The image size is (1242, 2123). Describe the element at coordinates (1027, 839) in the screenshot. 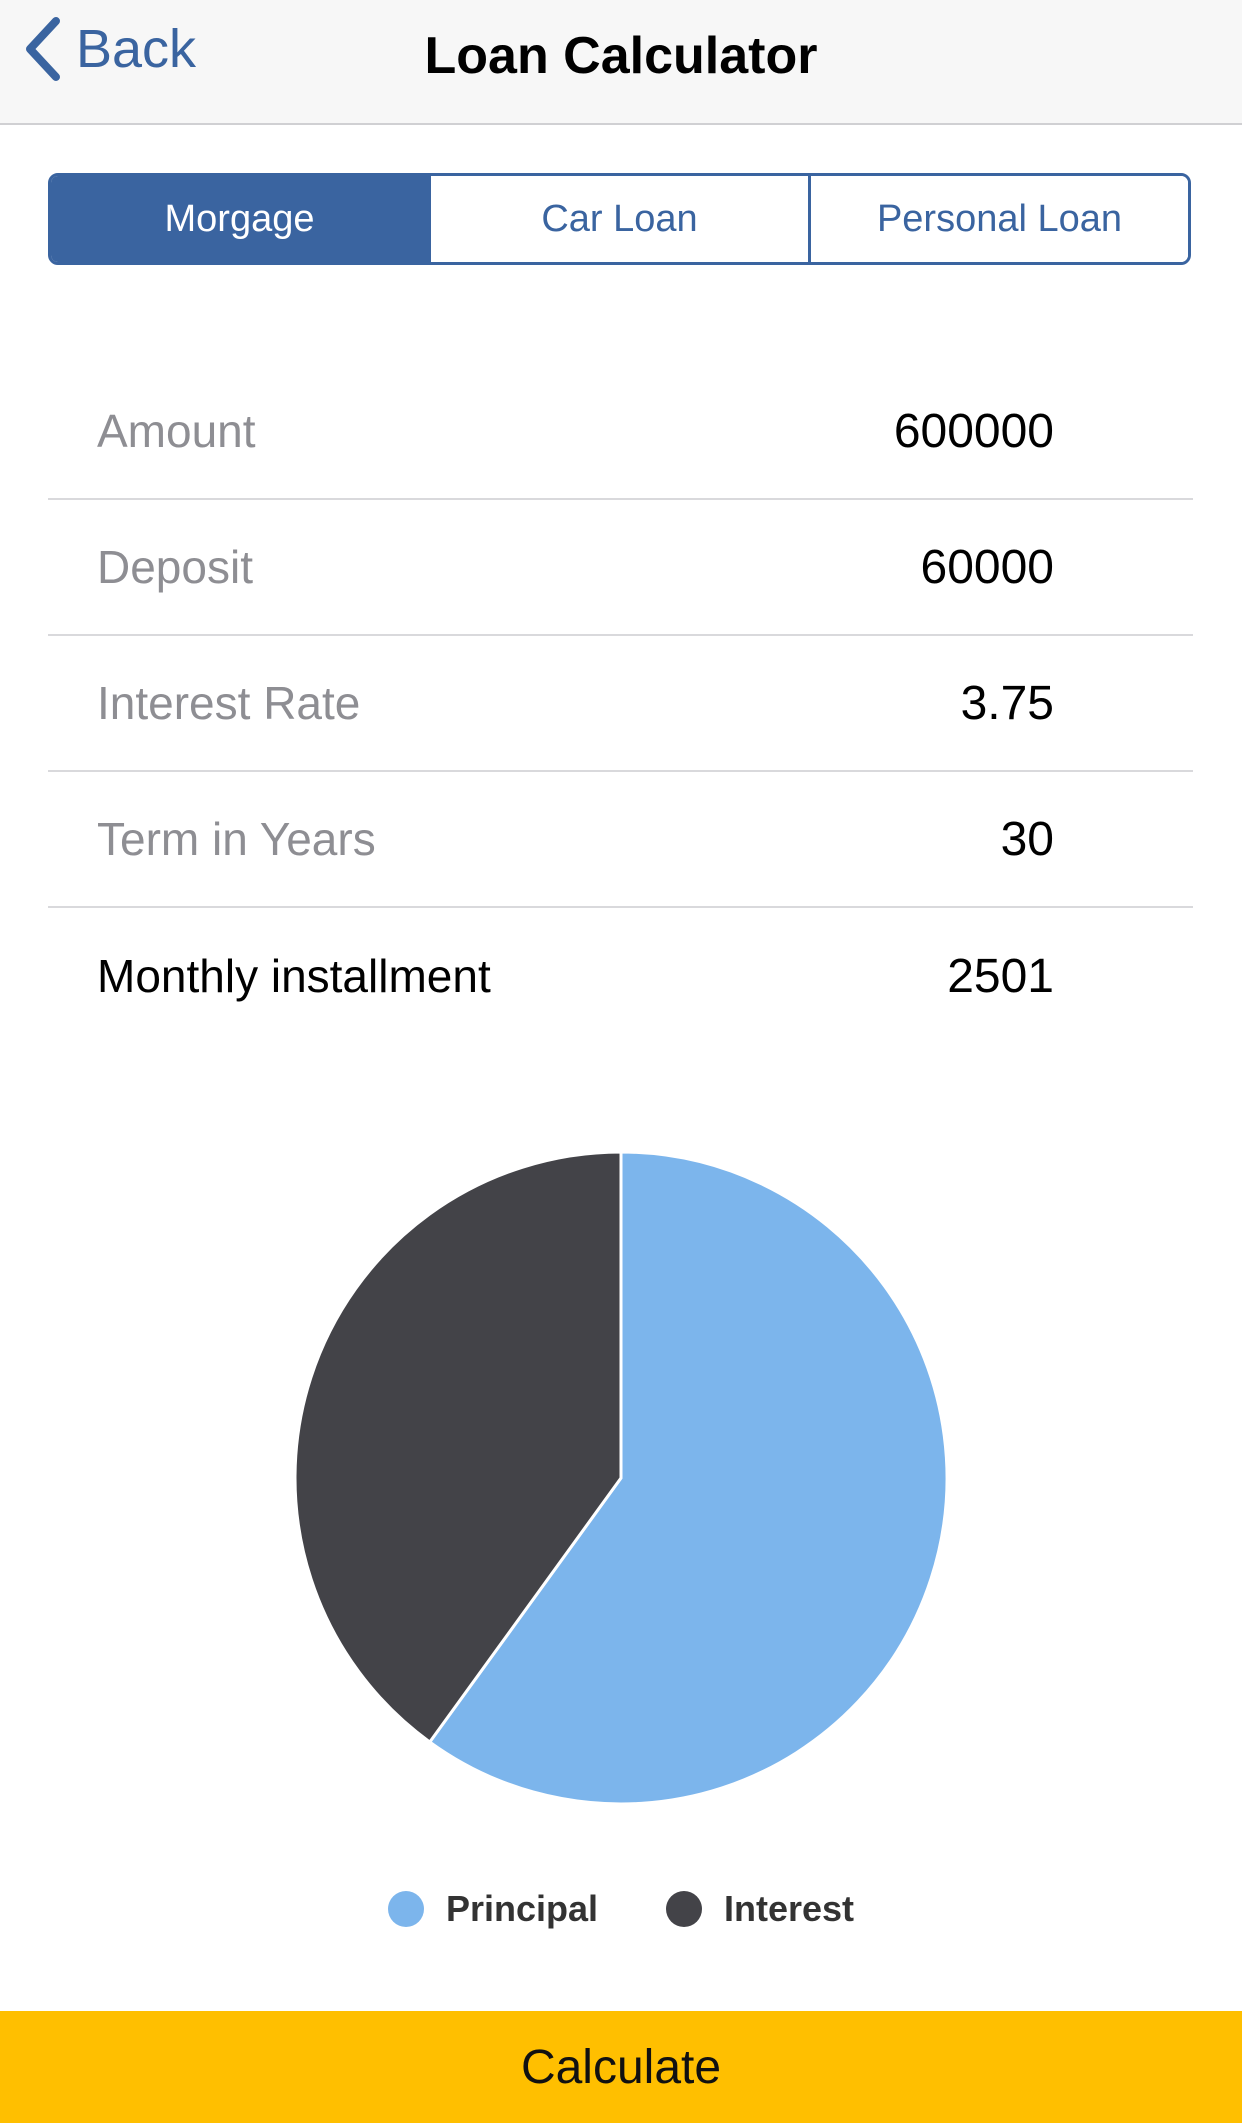

I see `term-field: 30` at that location.